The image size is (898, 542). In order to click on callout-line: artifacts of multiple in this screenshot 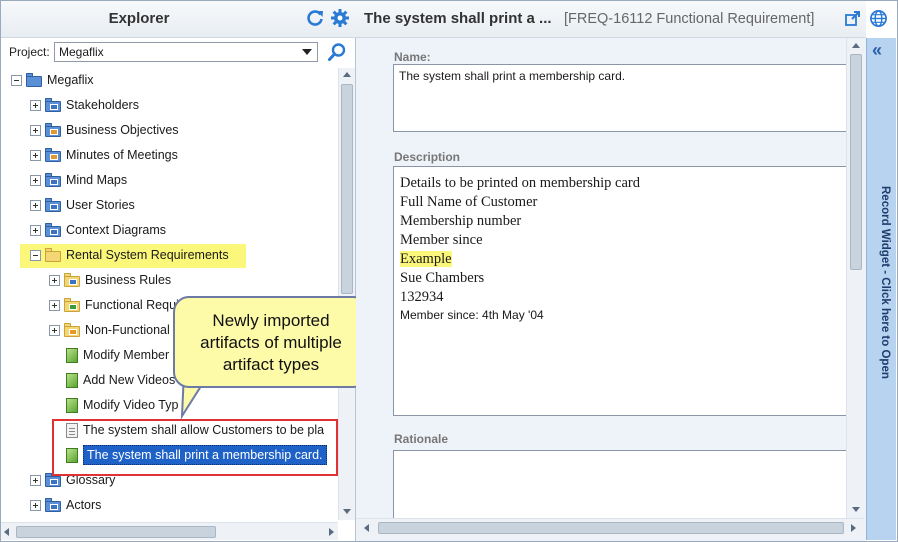, I will do `click(271, 342)`.